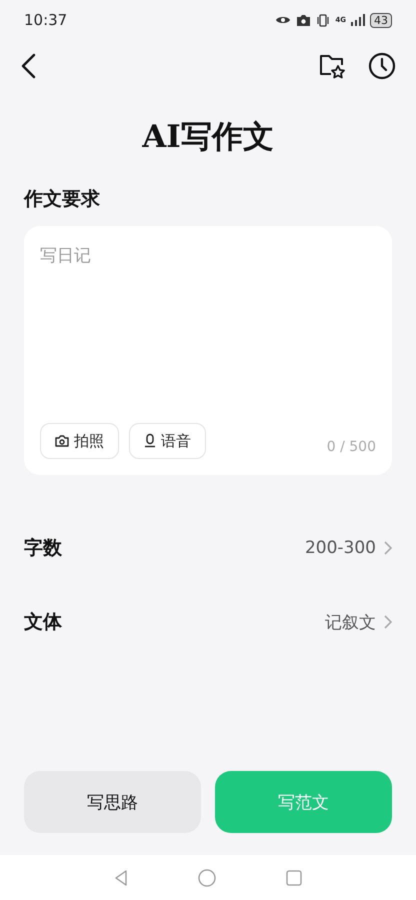  I want to click on setting-label: 文体, so click(43, 622).